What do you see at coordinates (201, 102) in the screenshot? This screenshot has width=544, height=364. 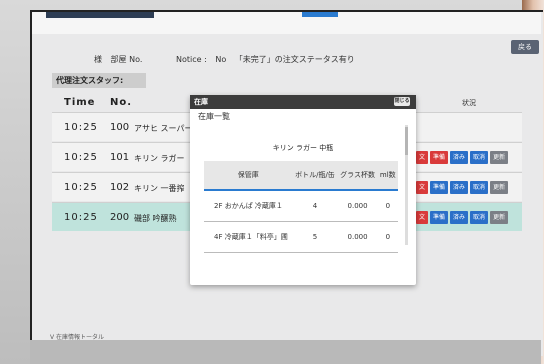 I see `modal-title: 在庫` at bounding box center [201, 102].